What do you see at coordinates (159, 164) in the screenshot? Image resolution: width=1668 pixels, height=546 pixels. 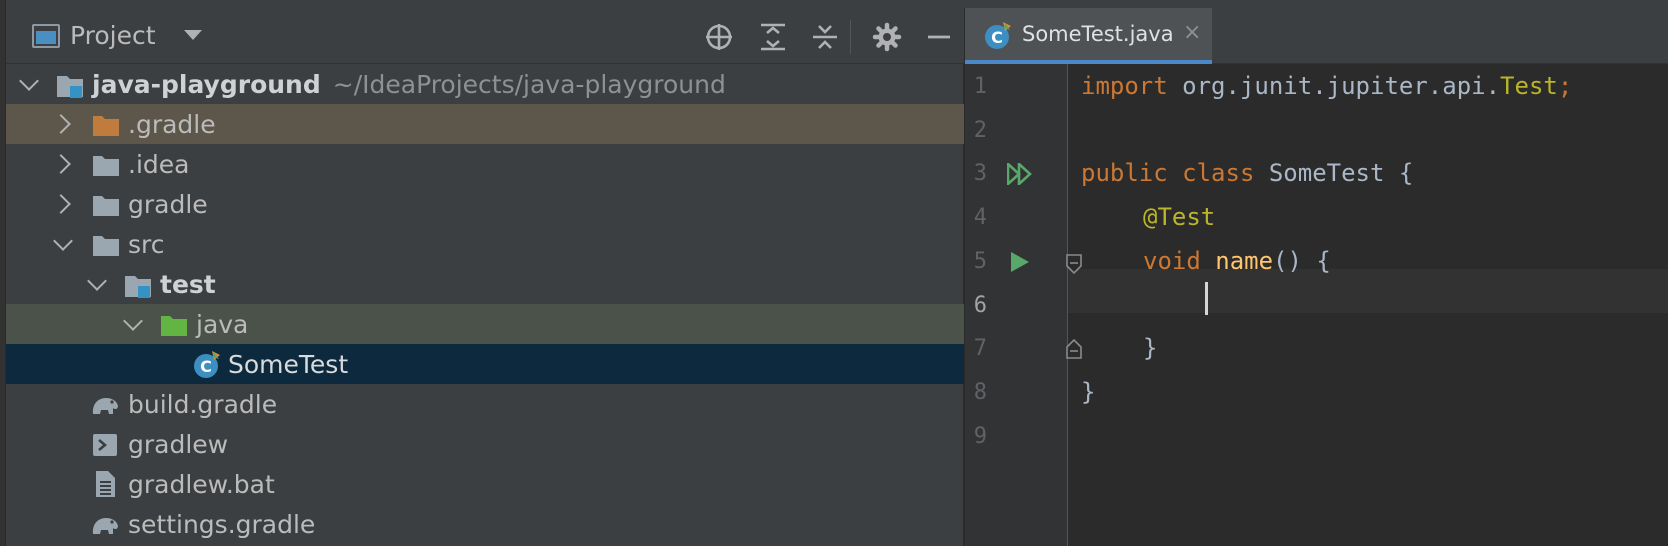 I see `tree-item-label: .idea` at bounding box center [159, 164].